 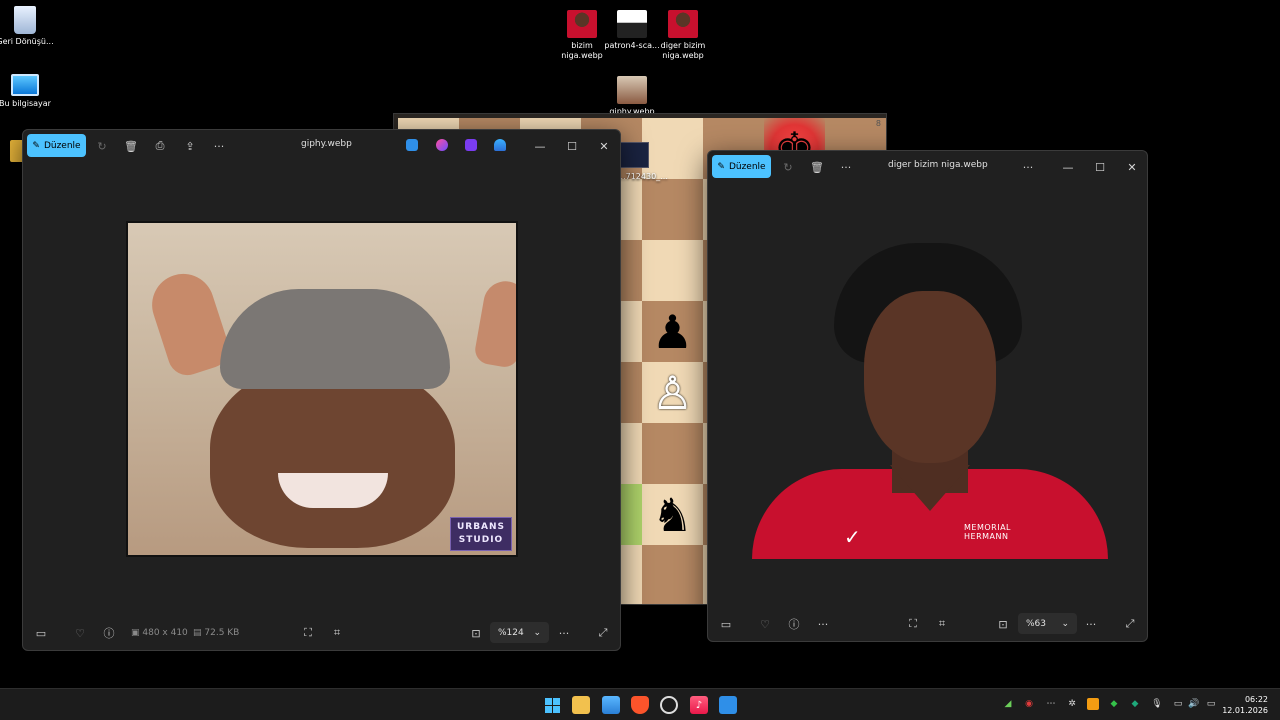 What do you see at coordinates (321, 146) in the screenshot?
I see `title-bar: ✎ Düzenle ↻ 🗑 ⎙ ⇪ ··· giphy.webp — ☐ ✕` at bounding box center [321, 146].